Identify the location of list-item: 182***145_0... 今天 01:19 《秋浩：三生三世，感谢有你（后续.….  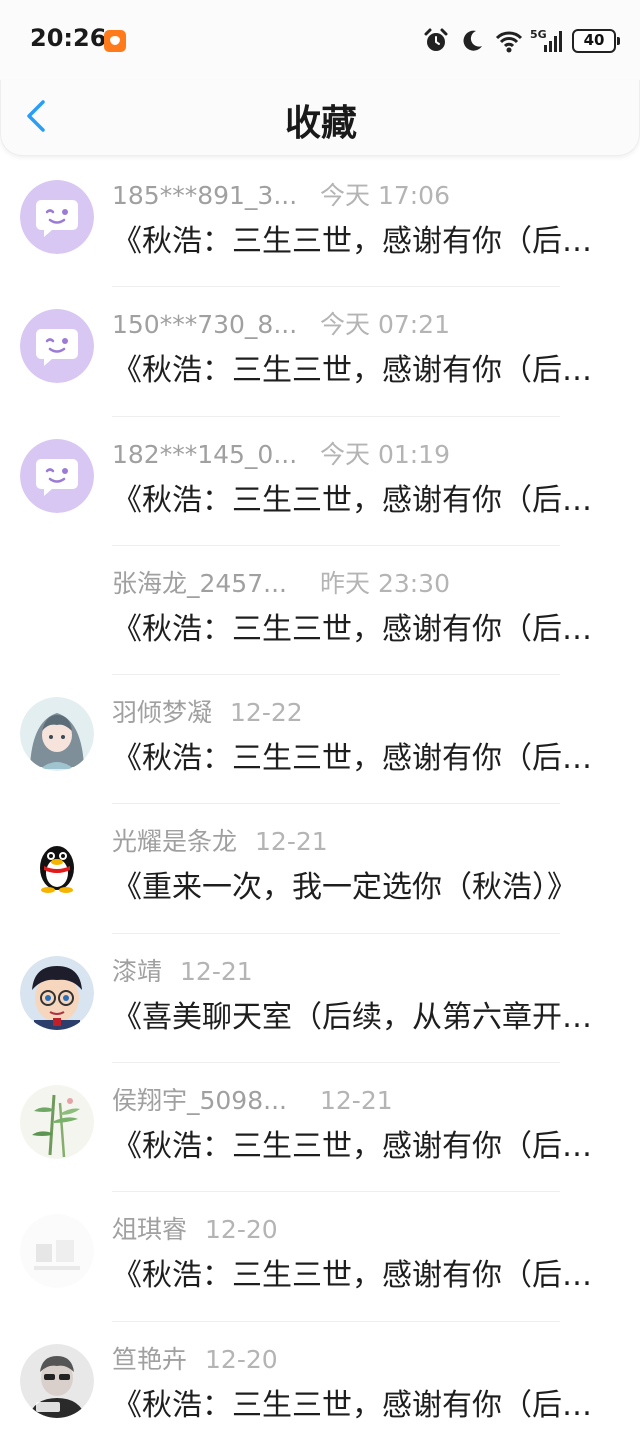
(320, 481).